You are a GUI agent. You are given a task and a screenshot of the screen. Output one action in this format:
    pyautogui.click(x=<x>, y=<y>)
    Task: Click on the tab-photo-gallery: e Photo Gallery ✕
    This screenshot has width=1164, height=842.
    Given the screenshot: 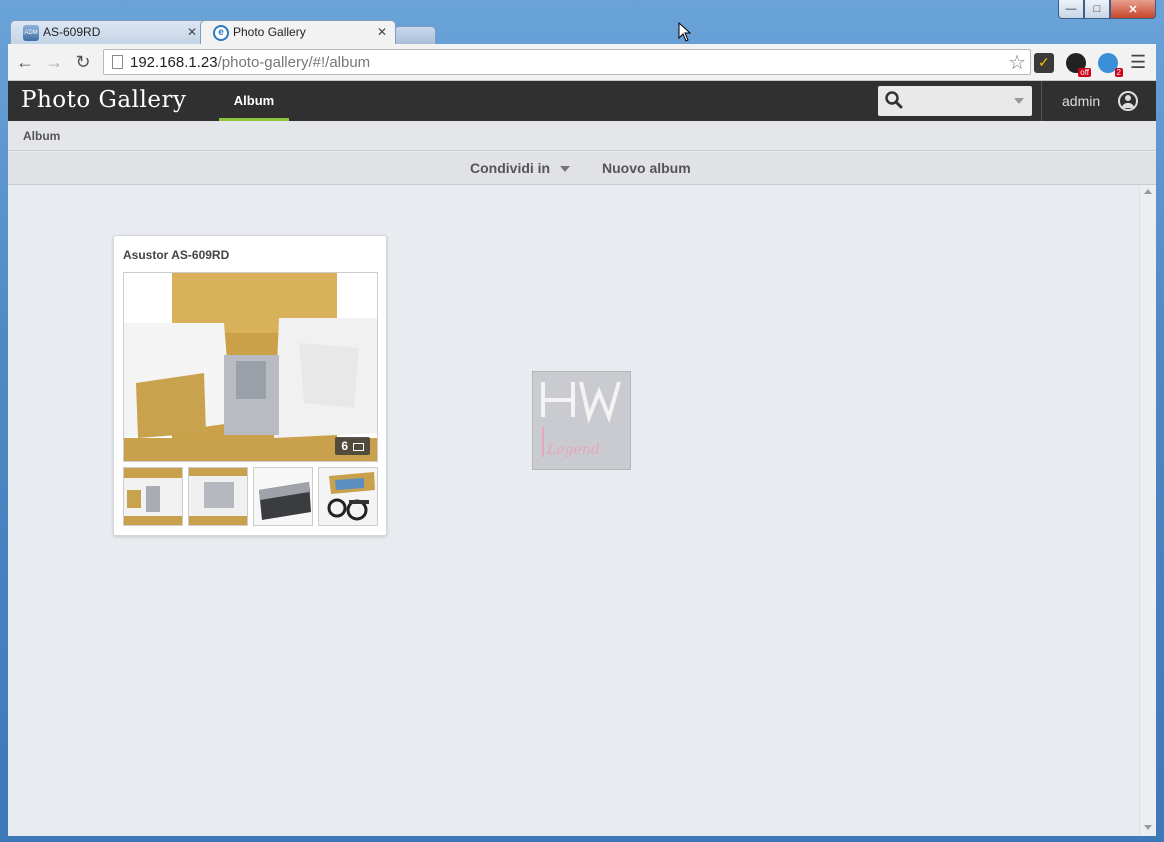 What is the action you would take?
    pyautogui.click(x=298, y=32)
    